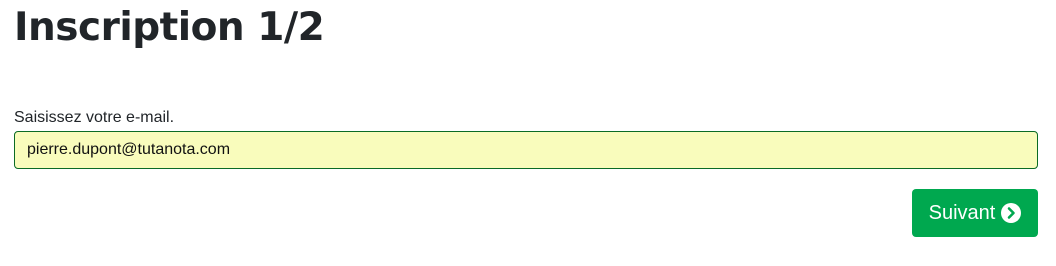  Describe the element at coordinates (94, 117) in the screenshot. I see `email-label: Saisissez votre e-mail.` at that location.